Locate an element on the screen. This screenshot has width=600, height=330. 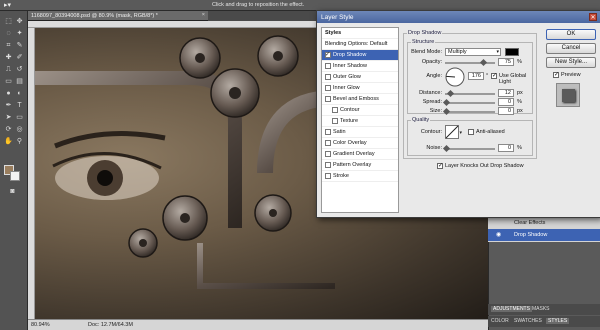
eraser-tool-icon: ▭ is located at coordinates (8, 81).